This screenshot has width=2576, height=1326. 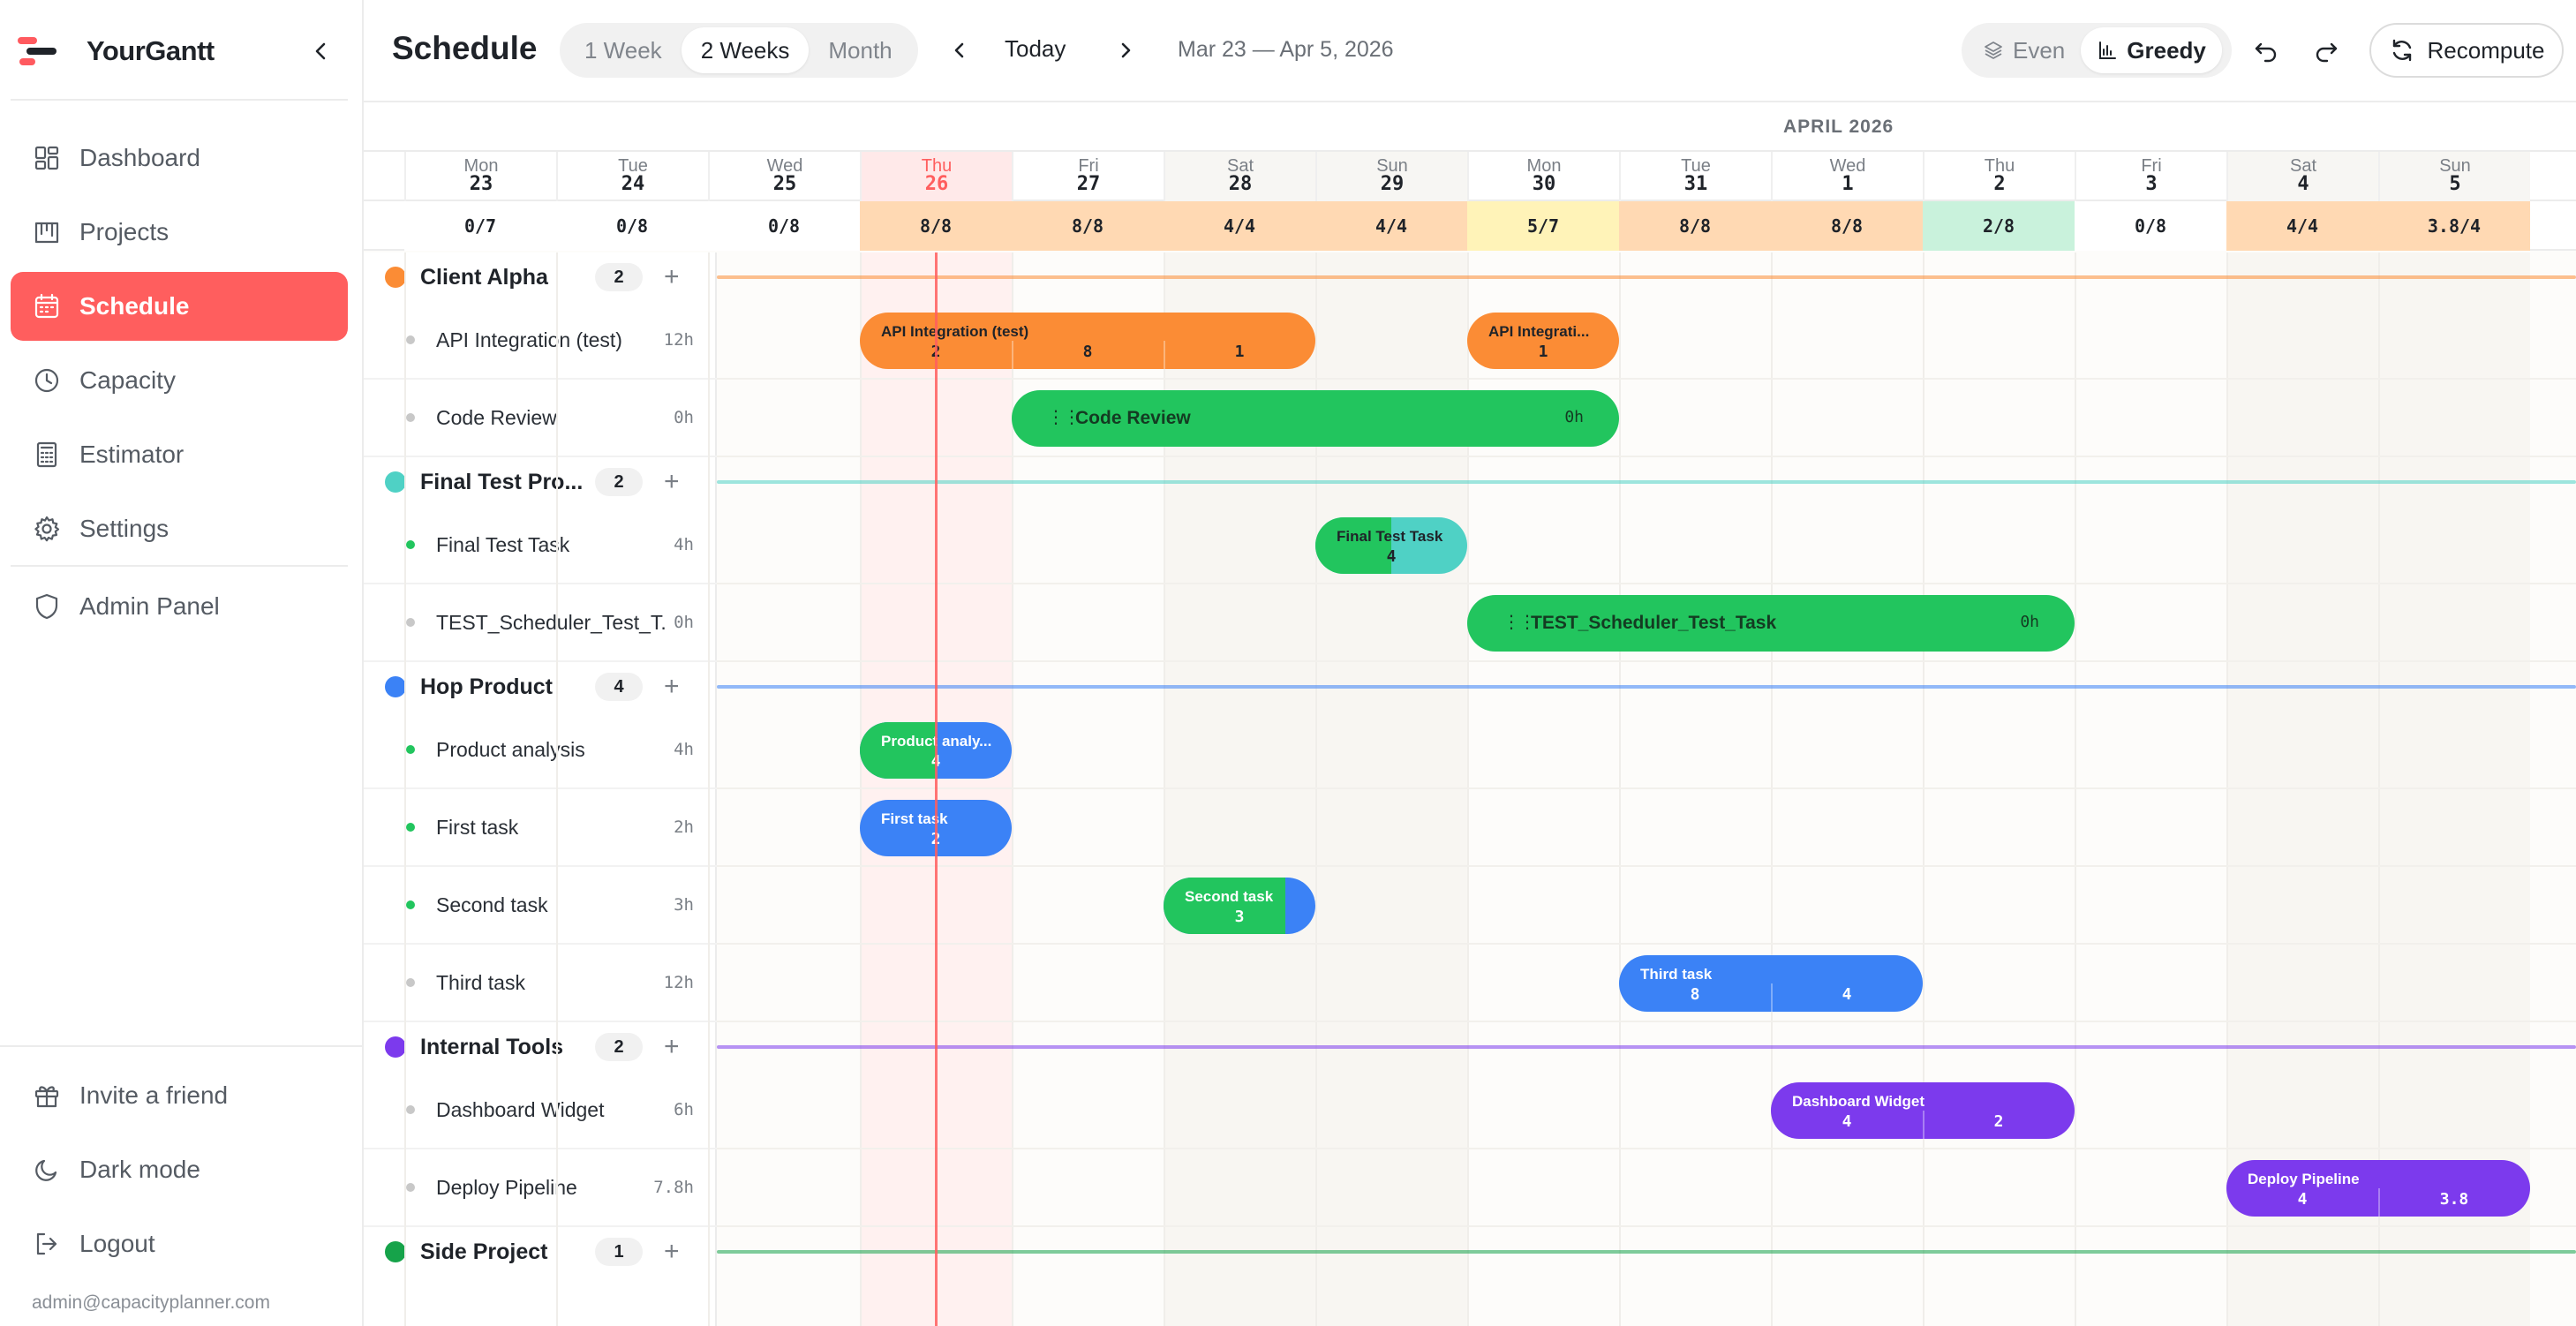 I want to click on recompute-button: Recompute, so click(x=2467, y=50).